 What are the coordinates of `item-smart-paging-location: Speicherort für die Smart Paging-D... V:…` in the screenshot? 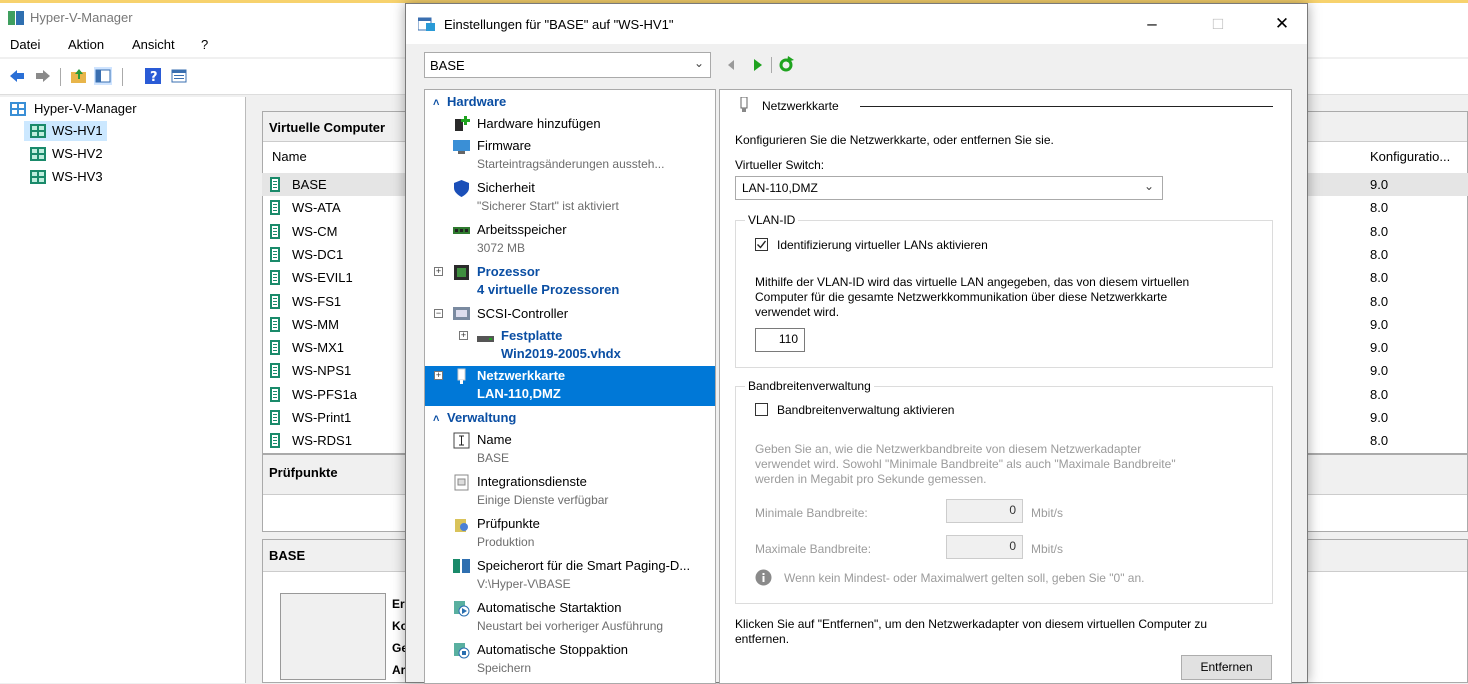 It's located at (570, 576).